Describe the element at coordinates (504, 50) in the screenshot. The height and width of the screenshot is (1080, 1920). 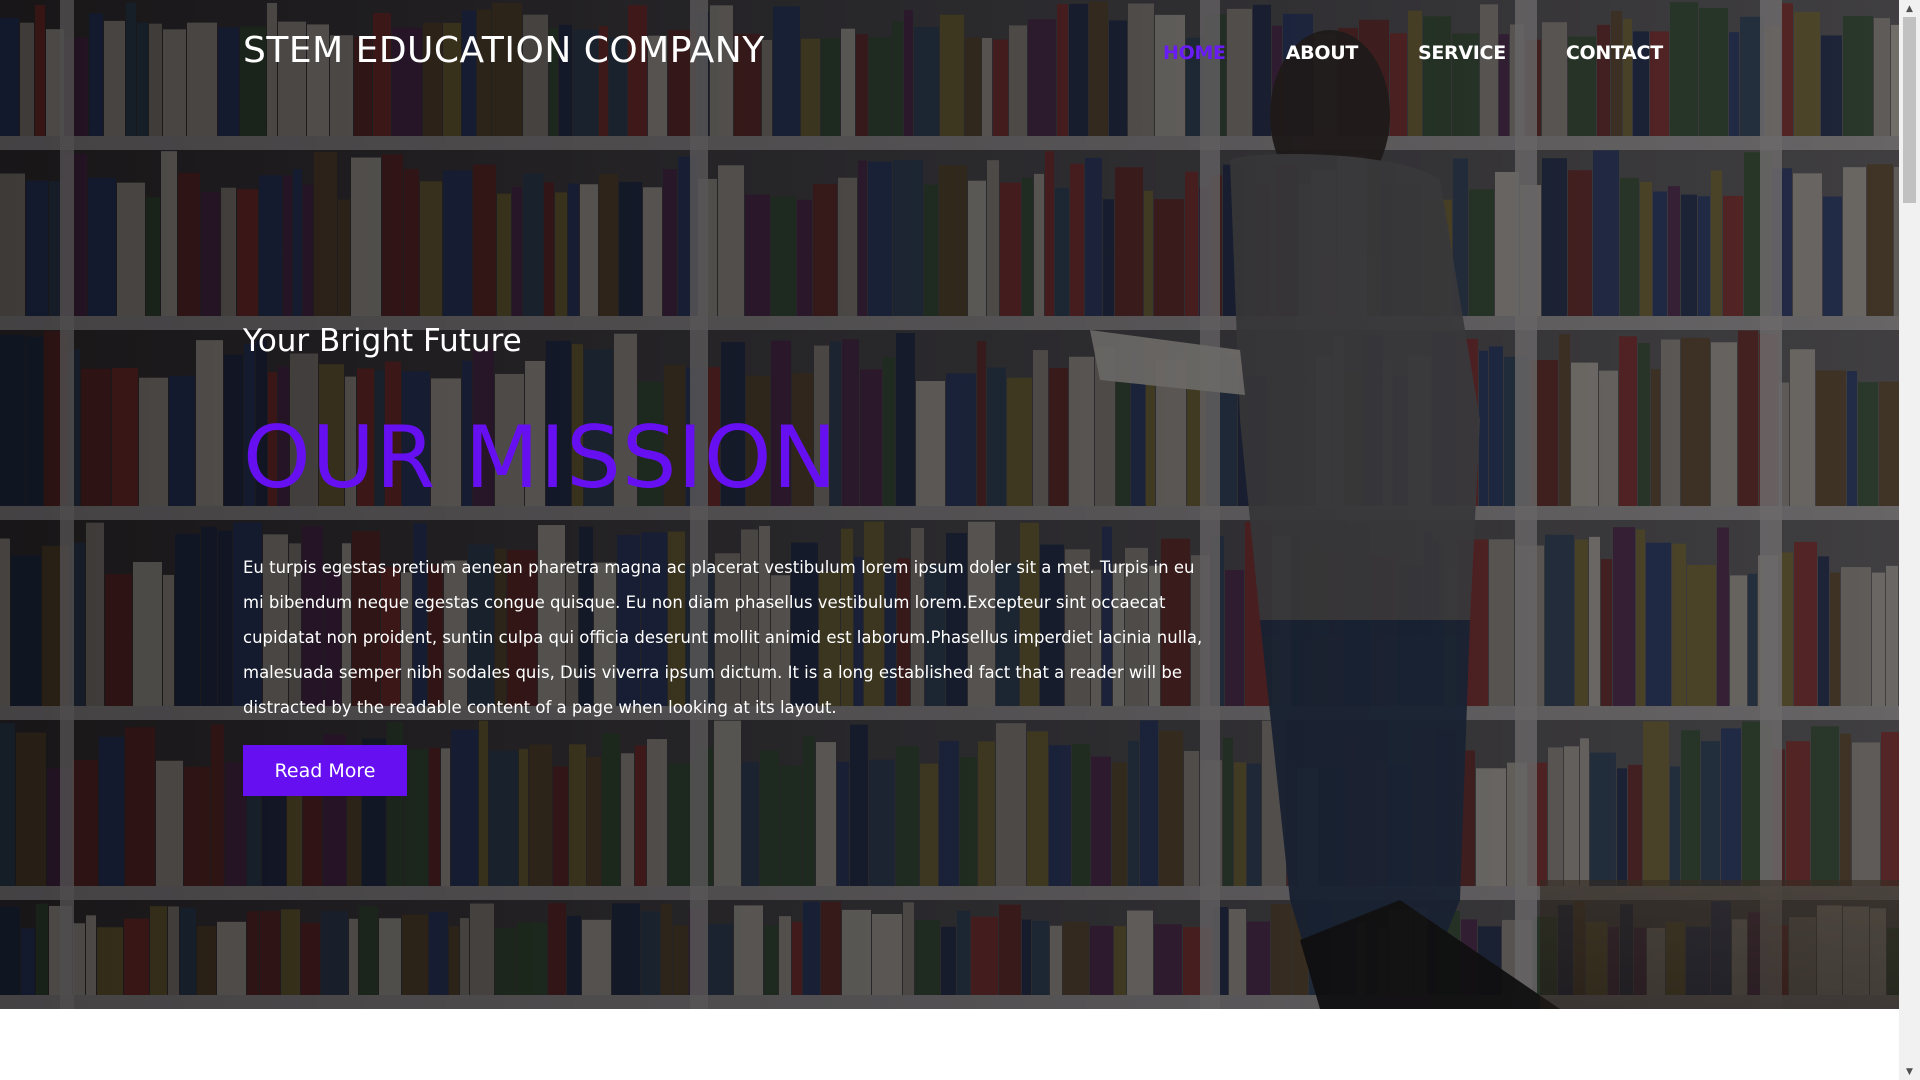
I see `brand-logo-text: STEM EDUCATION COMPANY` at that location.